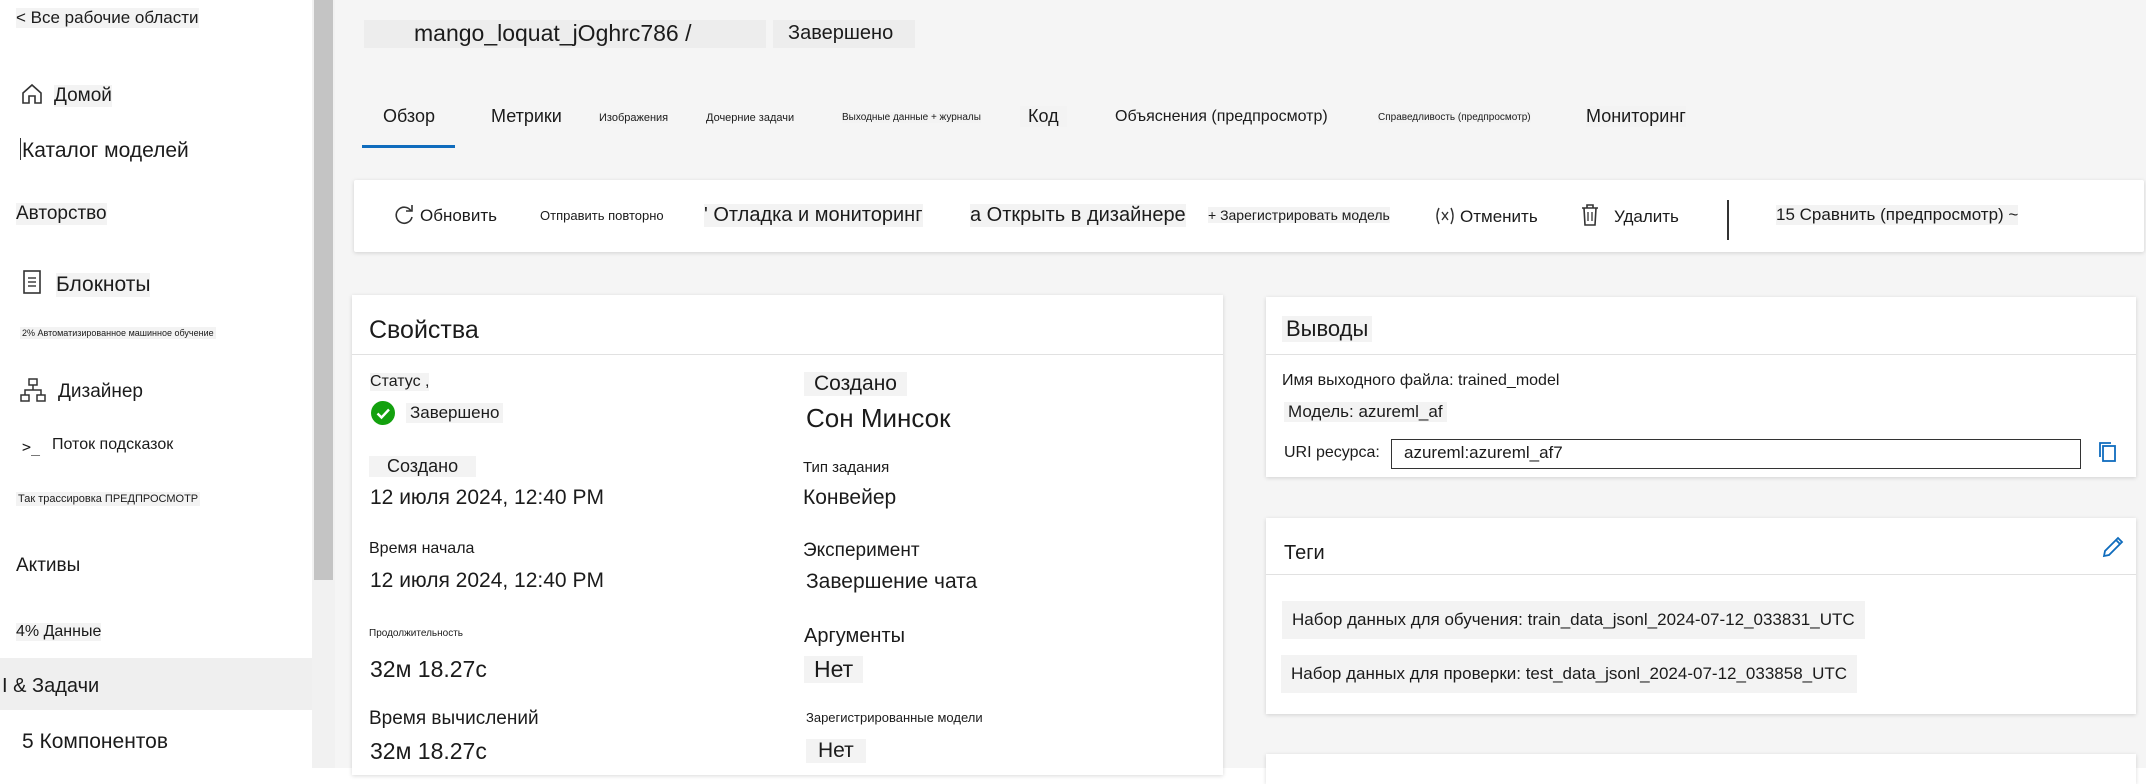 The image size is (2146, 784). I want to click on status-value: Завершено, so click(455, 413).